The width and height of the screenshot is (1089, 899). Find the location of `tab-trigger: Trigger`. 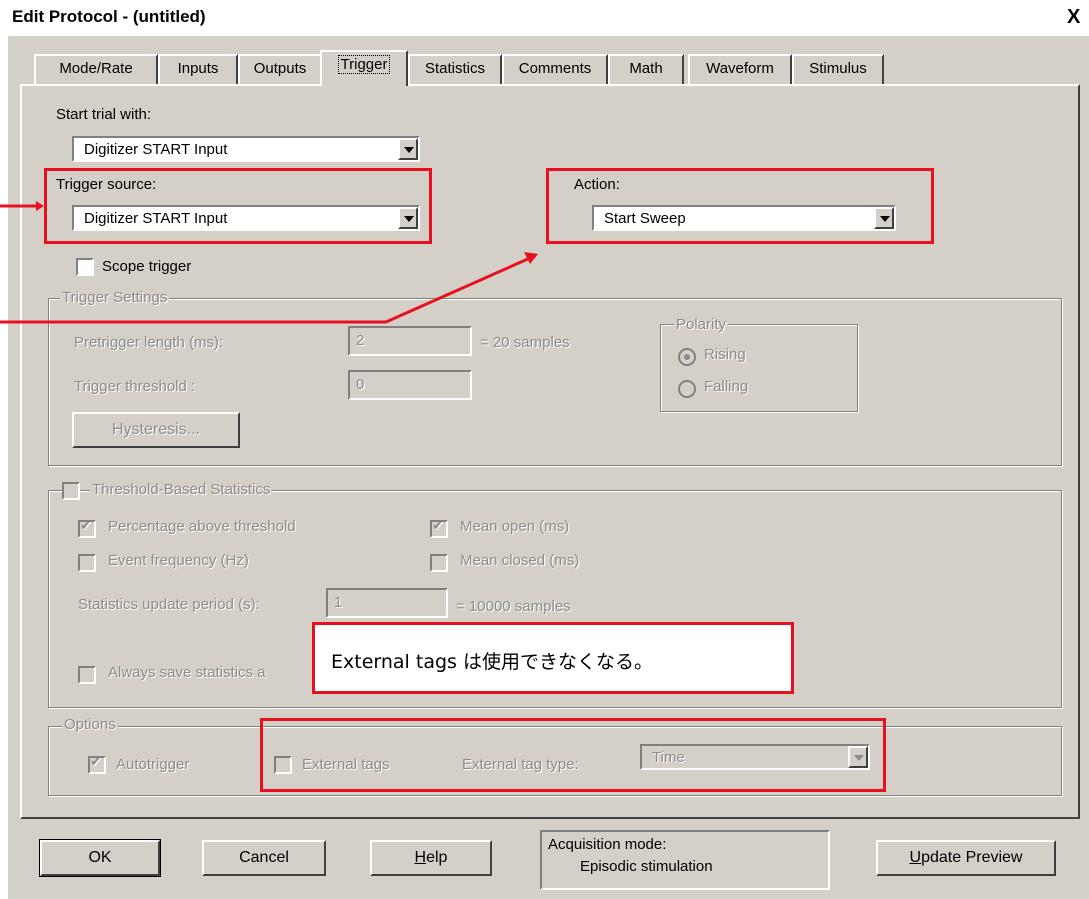

tab-trigger: Trigger is located at coordinates (364, 68).